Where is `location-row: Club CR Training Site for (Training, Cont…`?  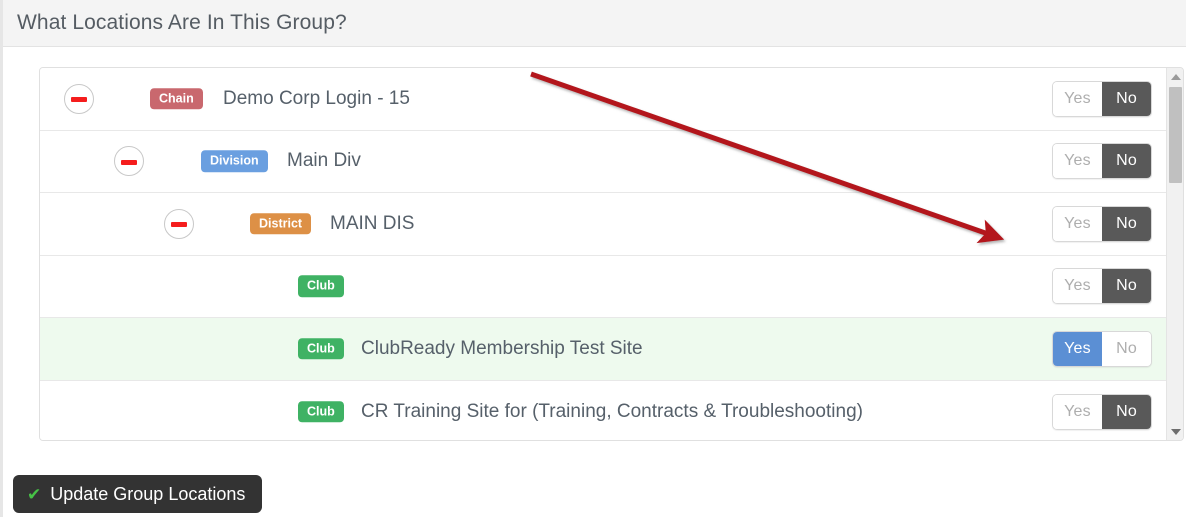 location-row: Club CR Training Site for (Training, Cont… is located at coordinates (603, 410).